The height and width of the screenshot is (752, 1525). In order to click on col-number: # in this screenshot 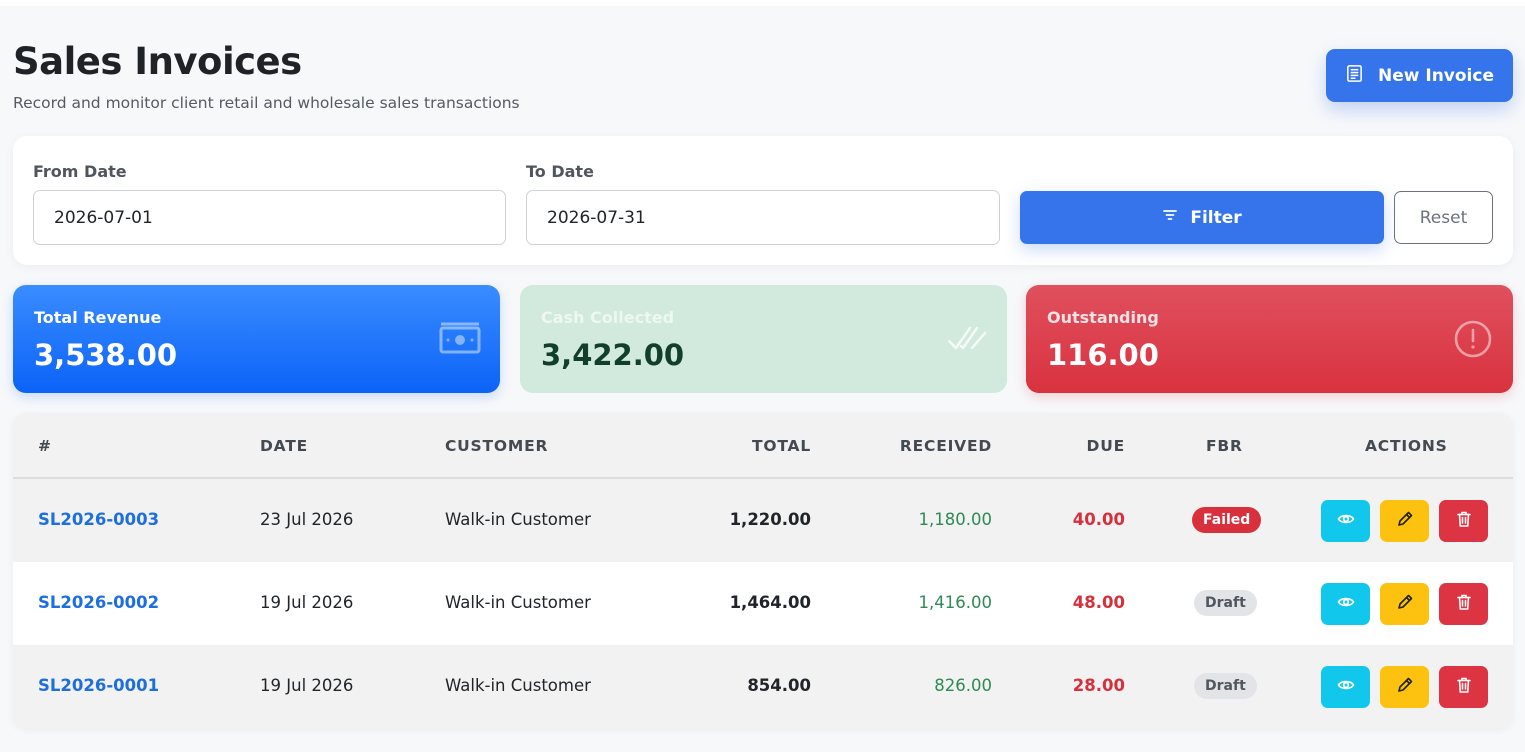, I will do `click(45, 446)`.